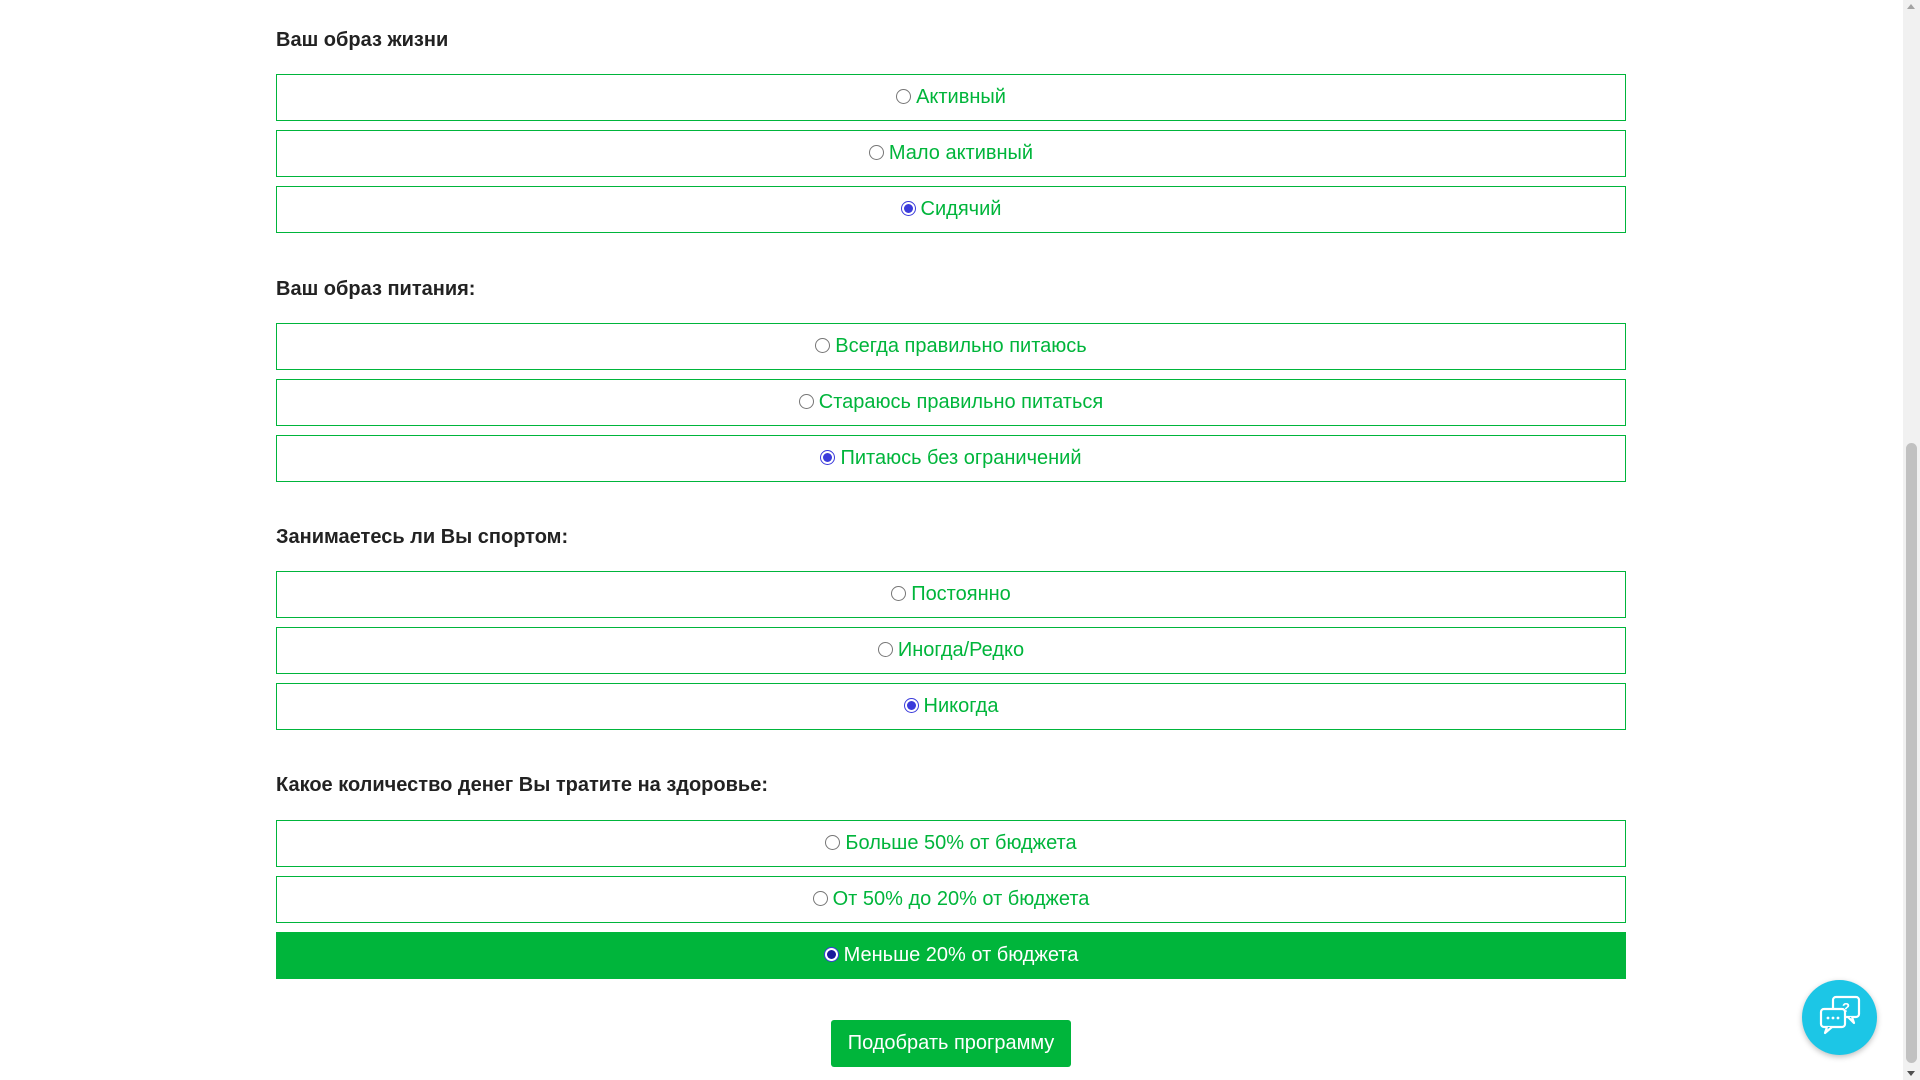  I want to click on option-constantly: Постоянно, so click(951, 594).